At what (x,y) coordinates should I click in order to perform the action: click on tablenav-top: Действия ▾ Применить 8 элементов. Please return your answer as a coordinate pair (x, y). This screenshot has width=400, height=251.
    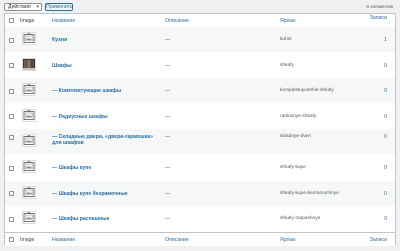
    Looking at the image, I should click on (200, 7).